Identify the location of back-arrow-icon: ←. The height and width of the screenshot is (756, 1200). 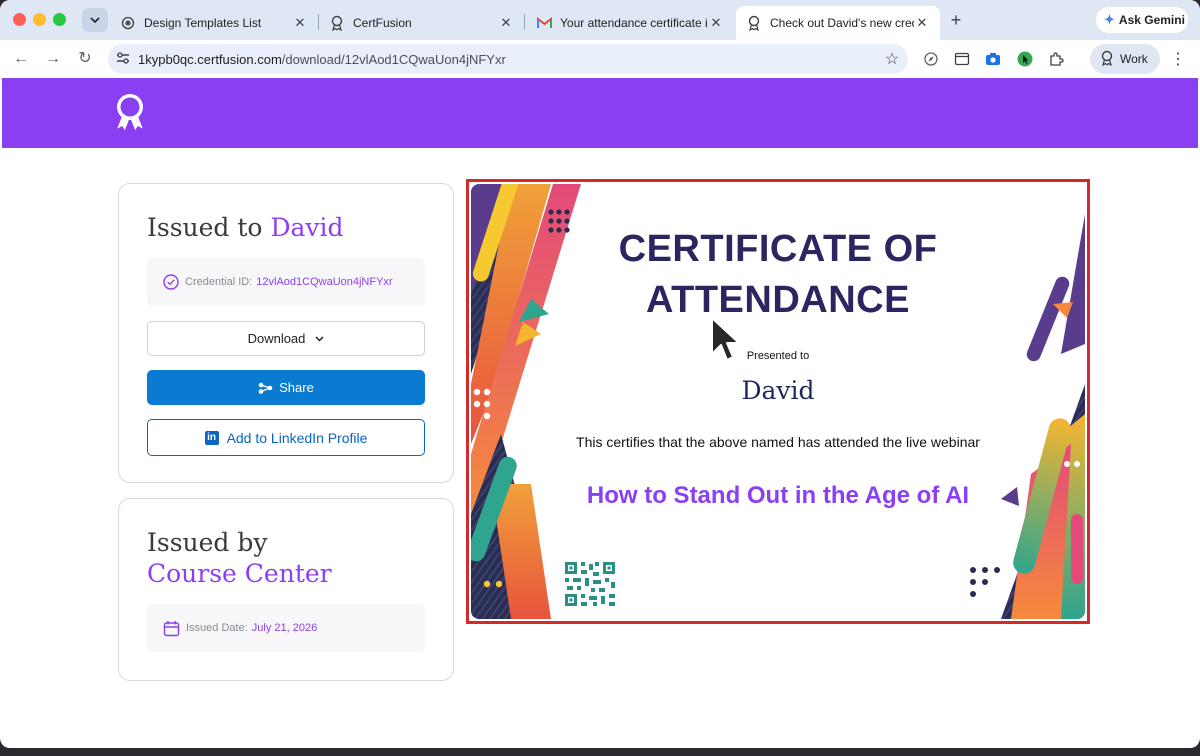
(21, 59).